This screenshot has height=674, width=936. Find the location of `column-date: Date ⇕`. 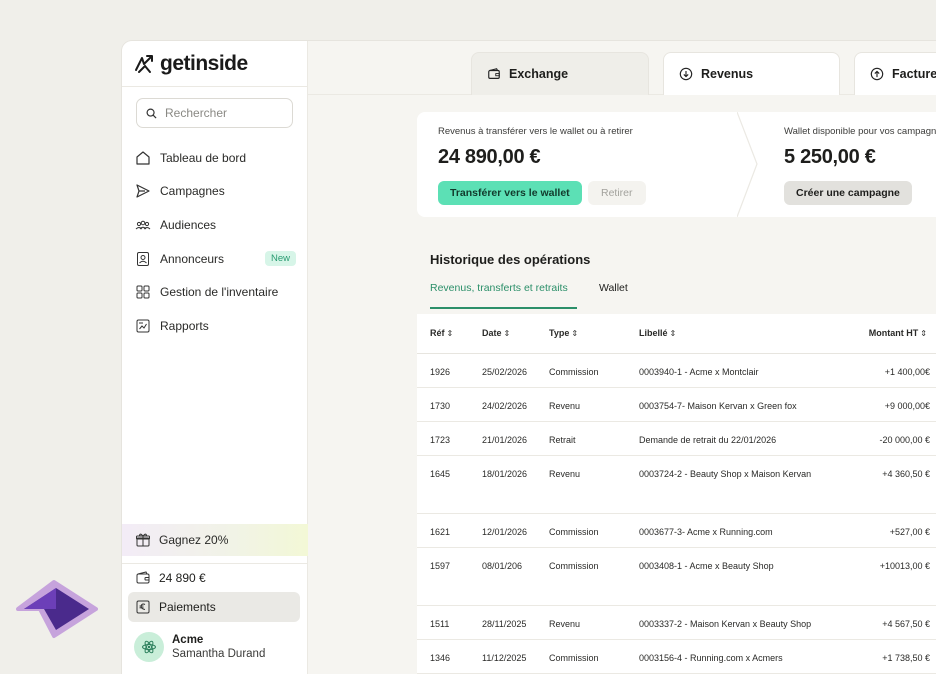

column-date: Date ⇕ is located at coordinates (496, 333).